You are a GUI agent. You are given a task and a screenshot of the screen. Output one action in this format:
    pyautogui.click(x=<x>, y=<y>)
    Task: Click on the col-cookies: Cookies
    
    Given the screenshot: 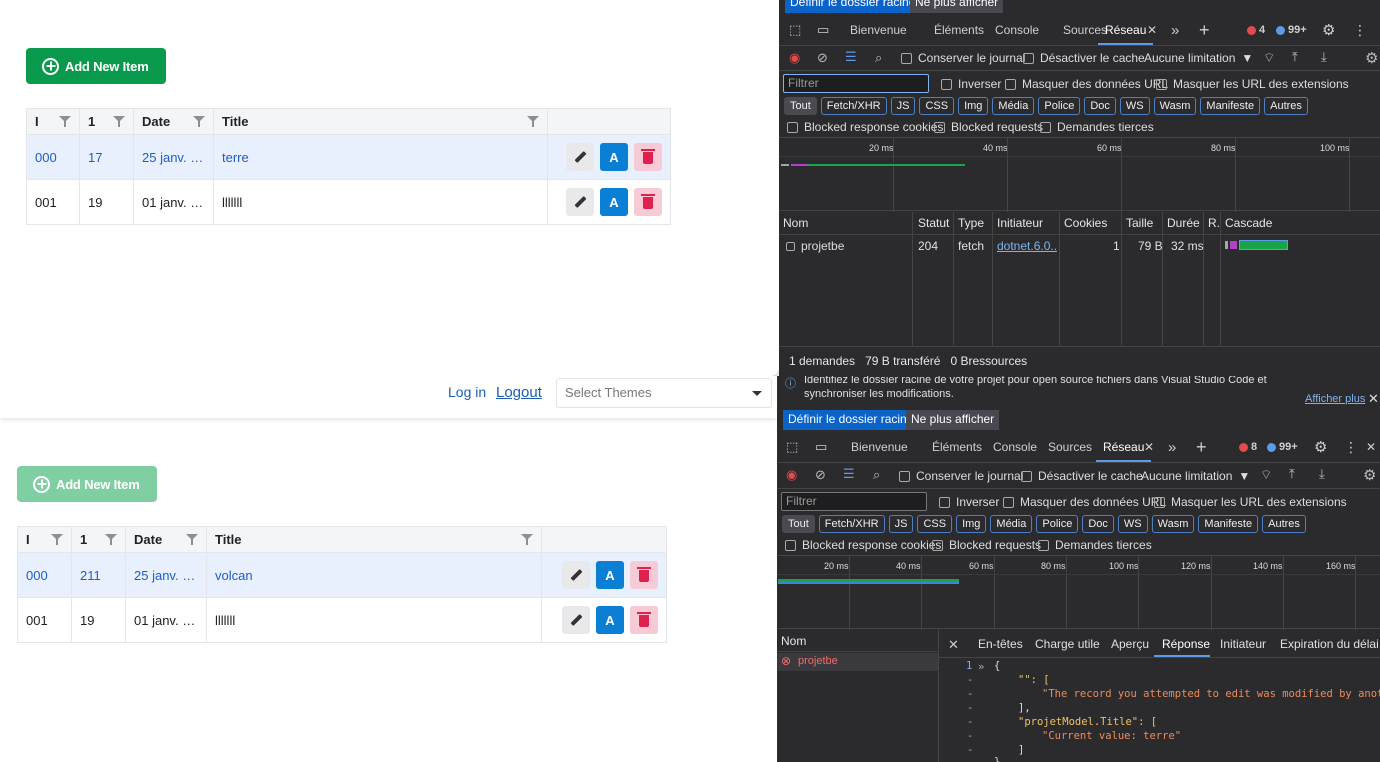 What is the action you would take?
    pyautogui.click(x=1085, y=223)
    